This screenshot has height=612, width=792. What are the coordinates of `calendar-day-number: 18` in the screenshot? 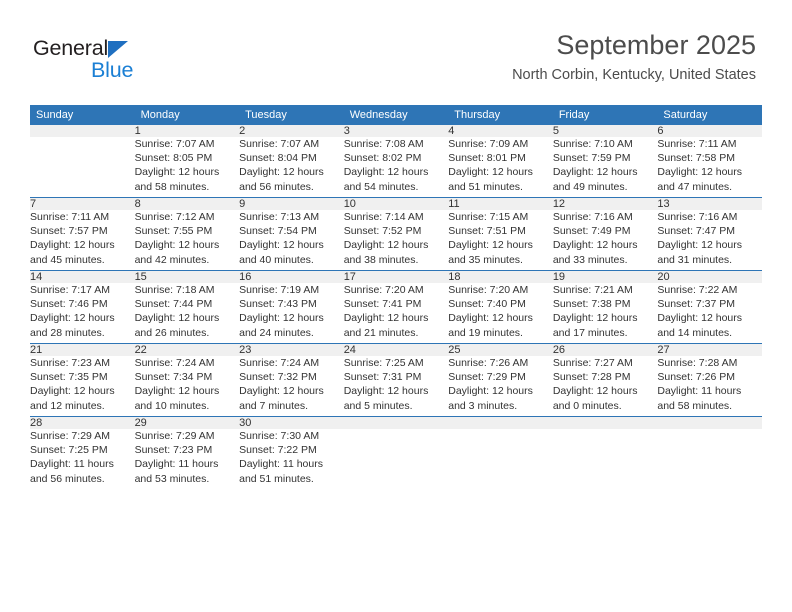 It's located at (500, 276).